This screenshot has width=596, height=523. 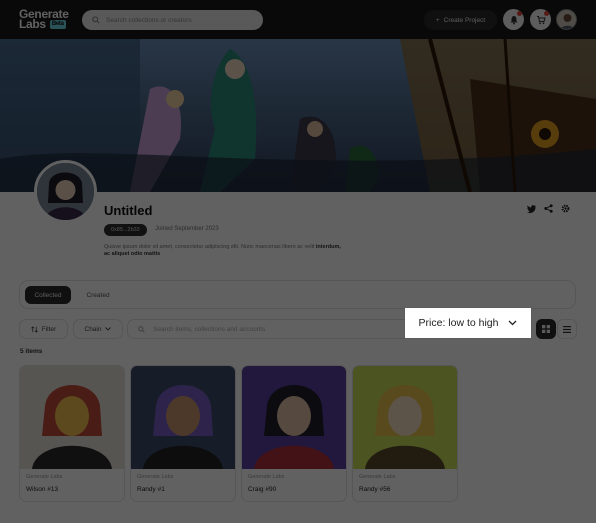 I want to click on notifications-button, so click(x=513, y=19).